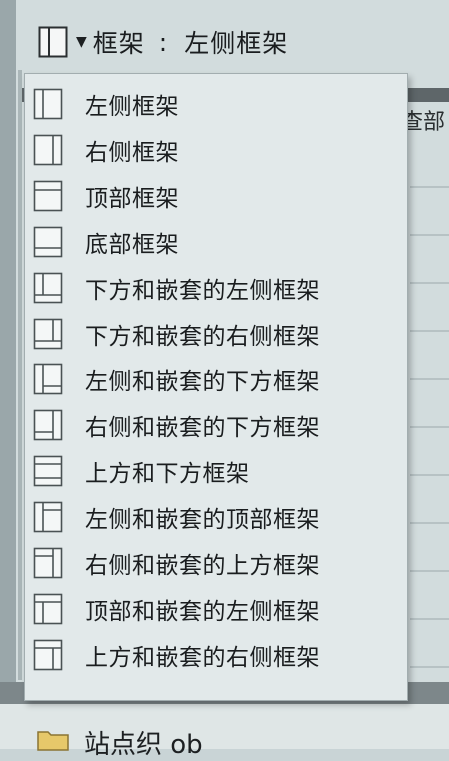 The height and width of the screenshot is (761, 449). I want to click on menu-item-left-frame: 左侧框架, so click(216, 104).